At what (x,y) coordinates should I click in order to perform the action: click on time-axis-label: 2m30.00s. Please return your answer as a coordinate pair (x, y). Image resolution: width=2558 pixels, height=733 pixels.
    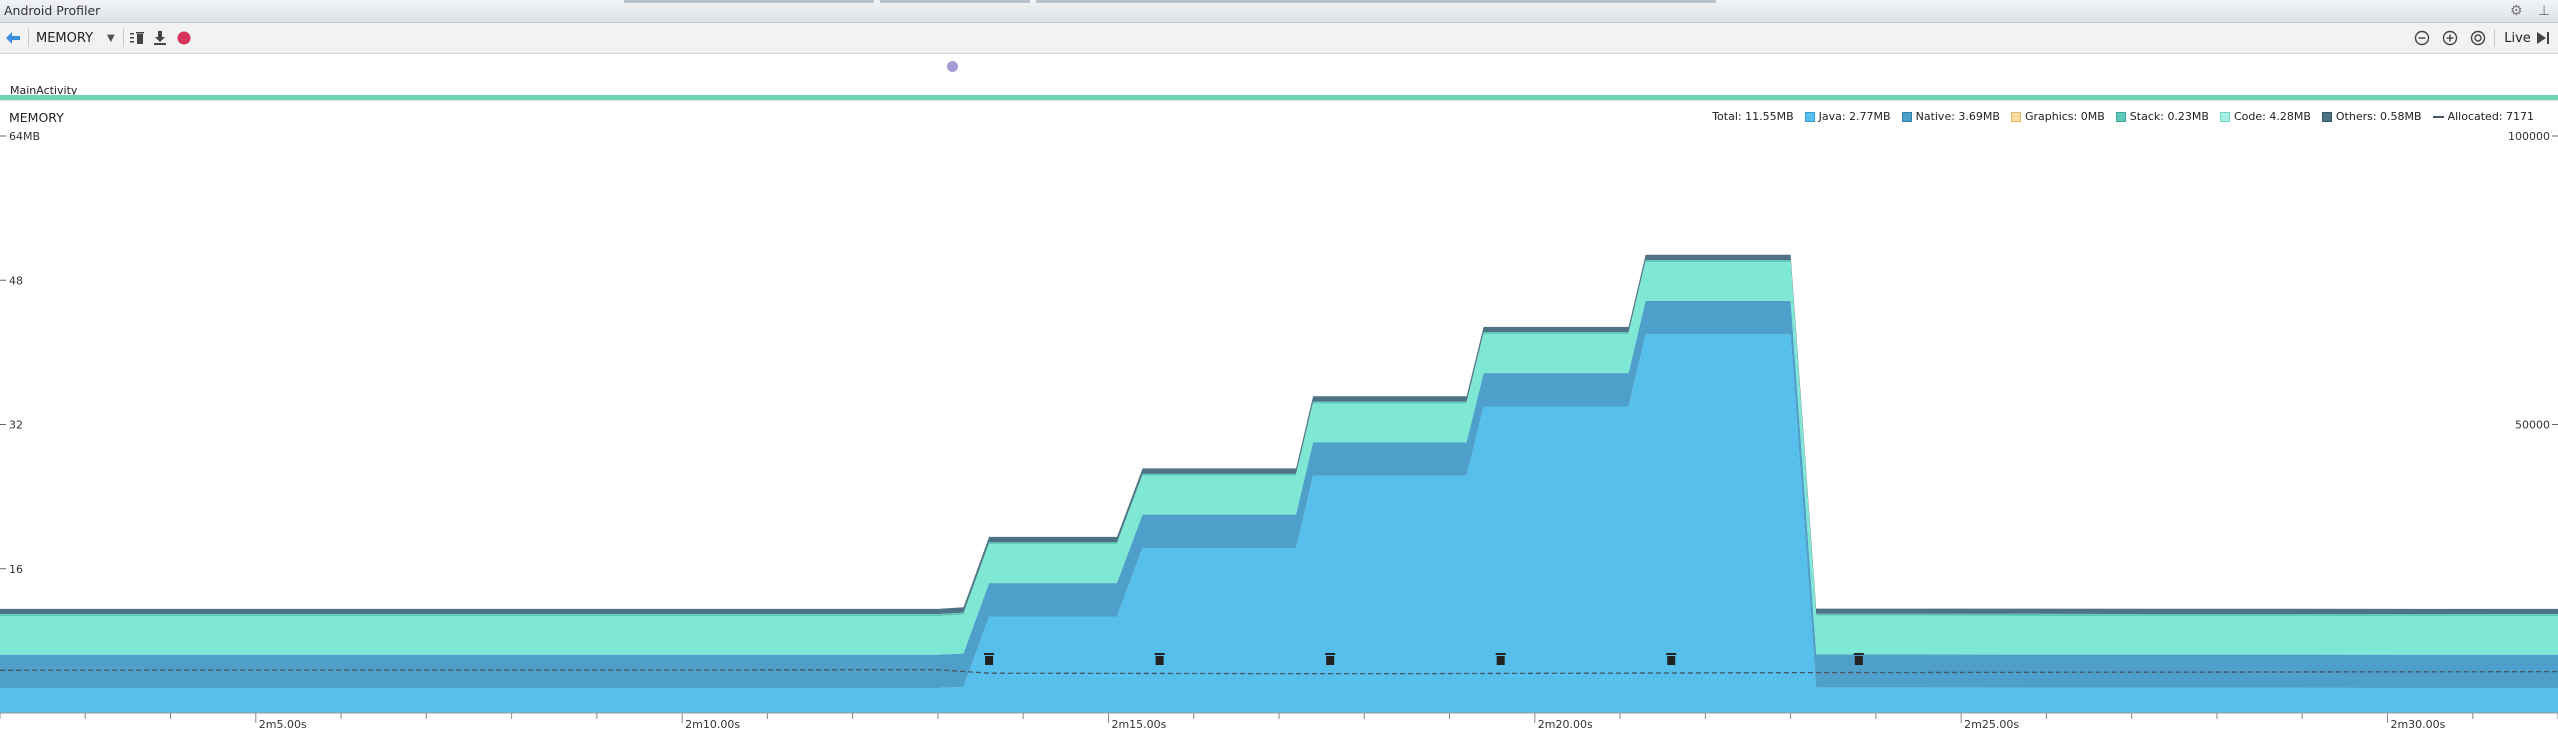
    Looking at the image, I should click on (2417, 724).